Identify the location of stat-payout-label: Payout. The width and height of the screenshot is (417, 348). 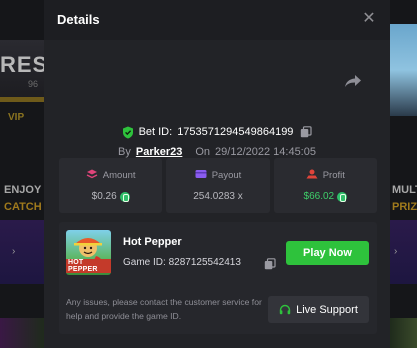
(226, 175).